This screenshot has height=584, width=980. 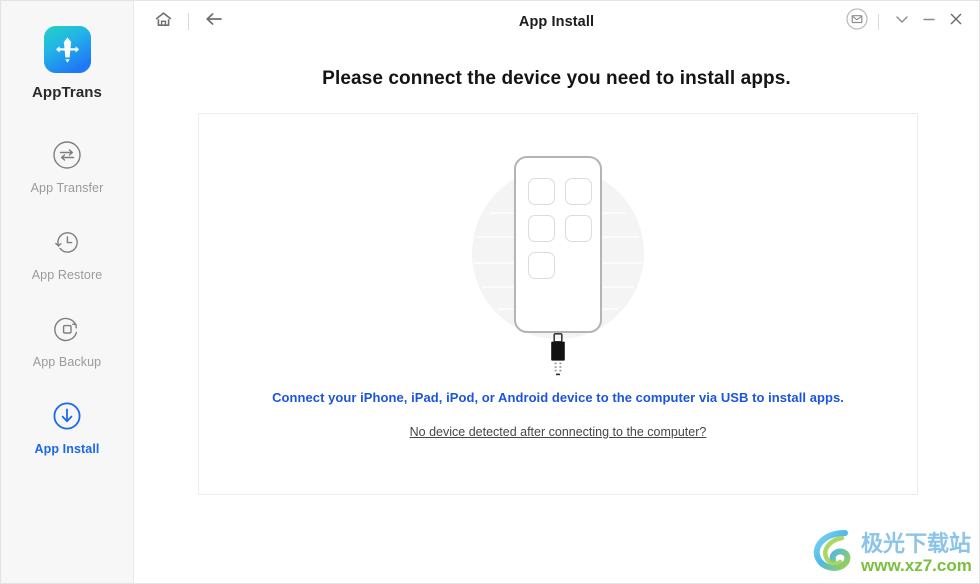 I want to click on sidebar-item-app-restore: App Restore, so click(x=67, y=249).